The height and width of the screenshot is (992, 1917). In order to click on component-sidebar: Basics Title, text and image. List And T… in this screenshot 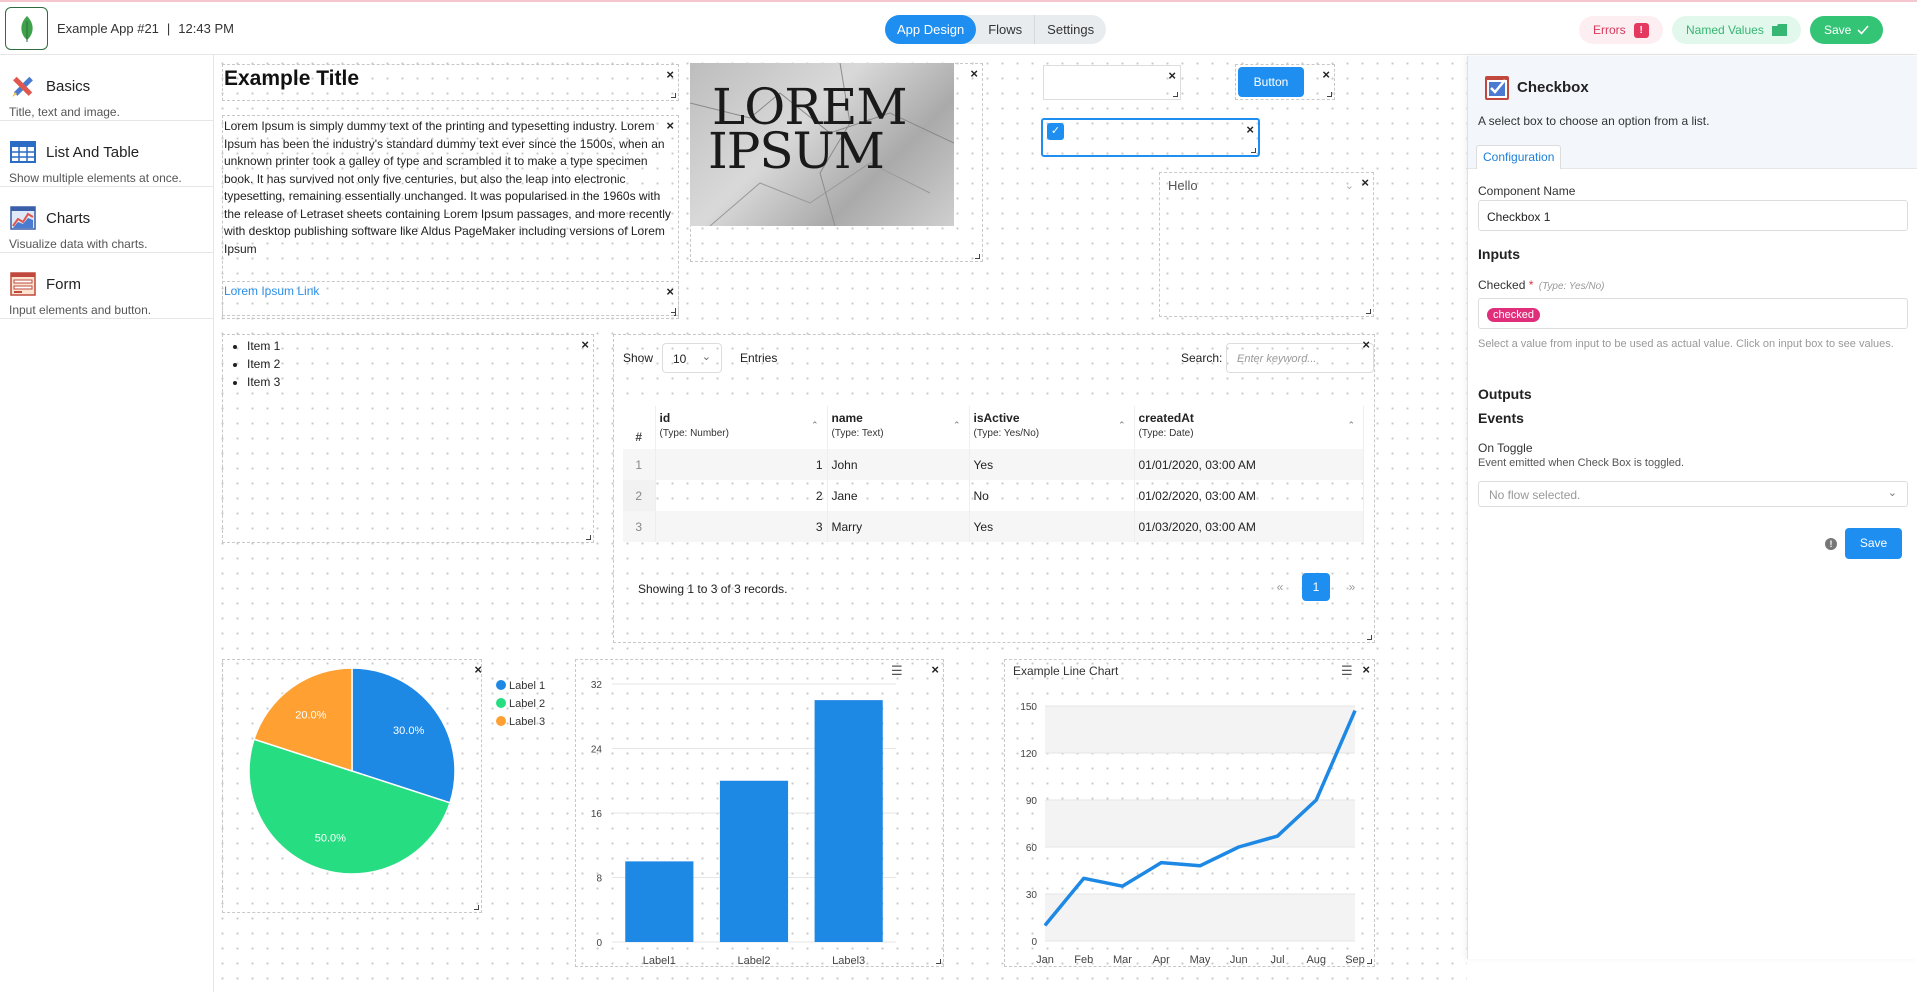, I will do `click(107, 523)`.